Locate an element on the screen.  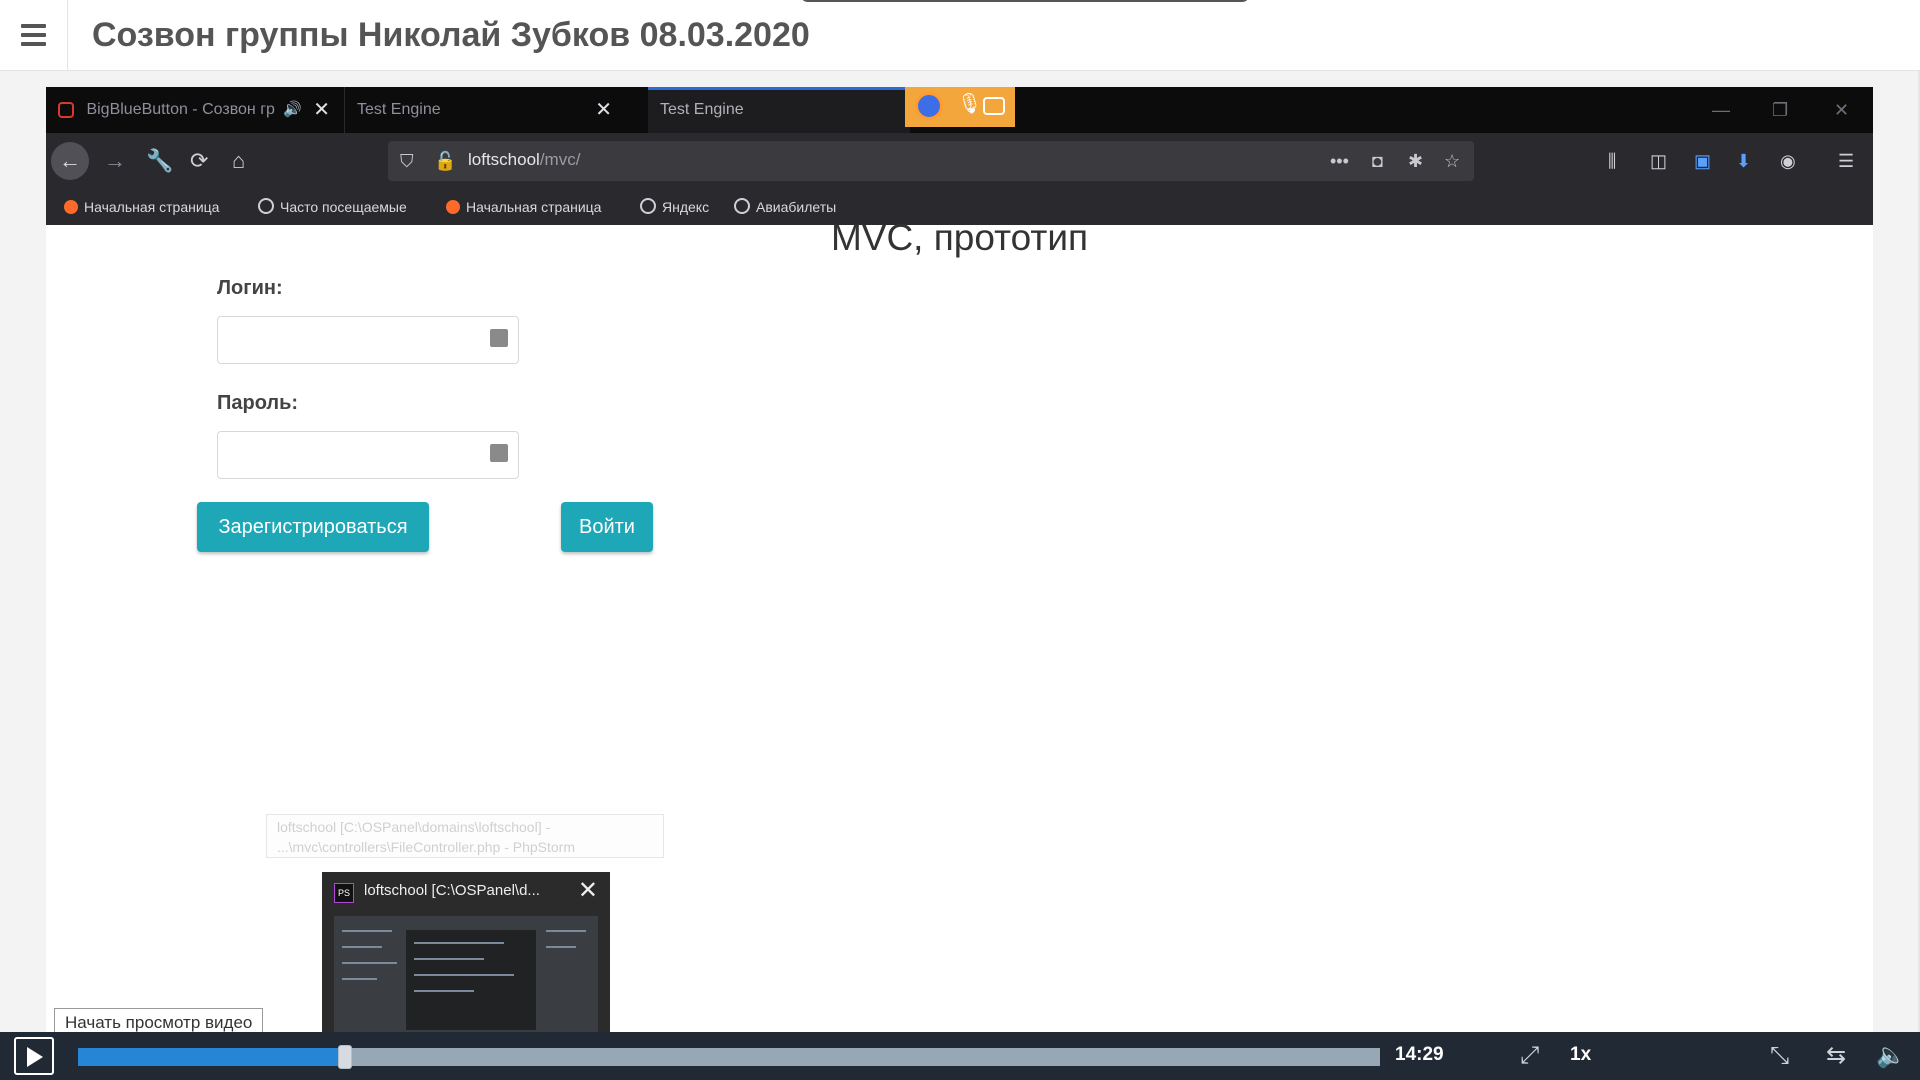
progress-handle is located at coordinates (344, 1057).